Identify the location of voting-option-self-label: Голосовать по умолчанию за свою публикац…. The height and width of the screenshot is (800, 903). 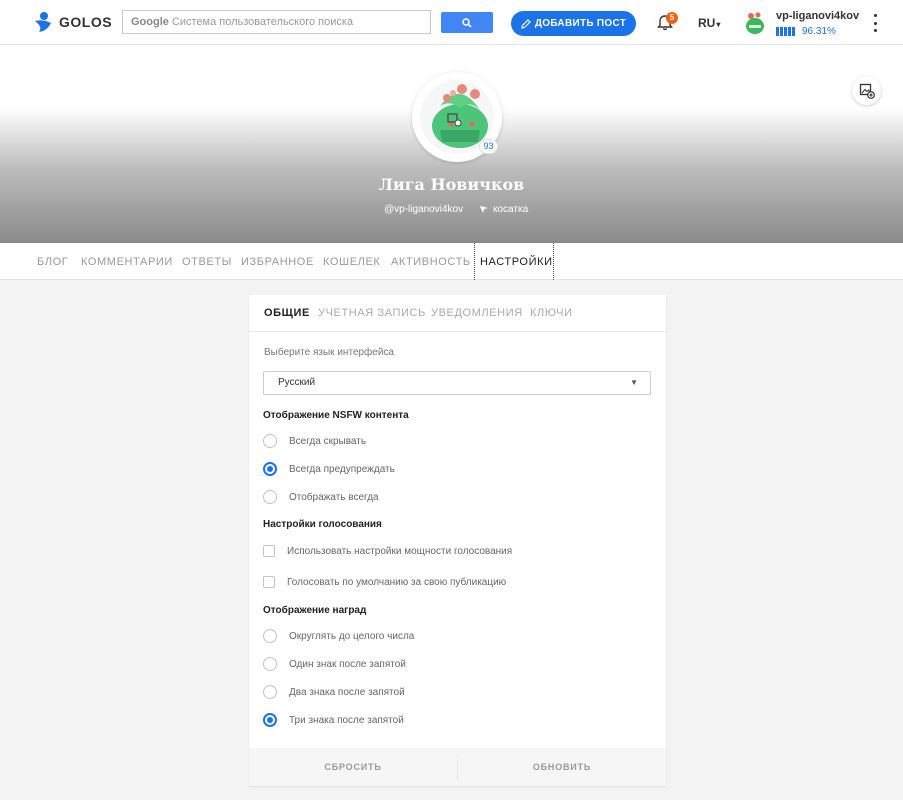
(397, 582).